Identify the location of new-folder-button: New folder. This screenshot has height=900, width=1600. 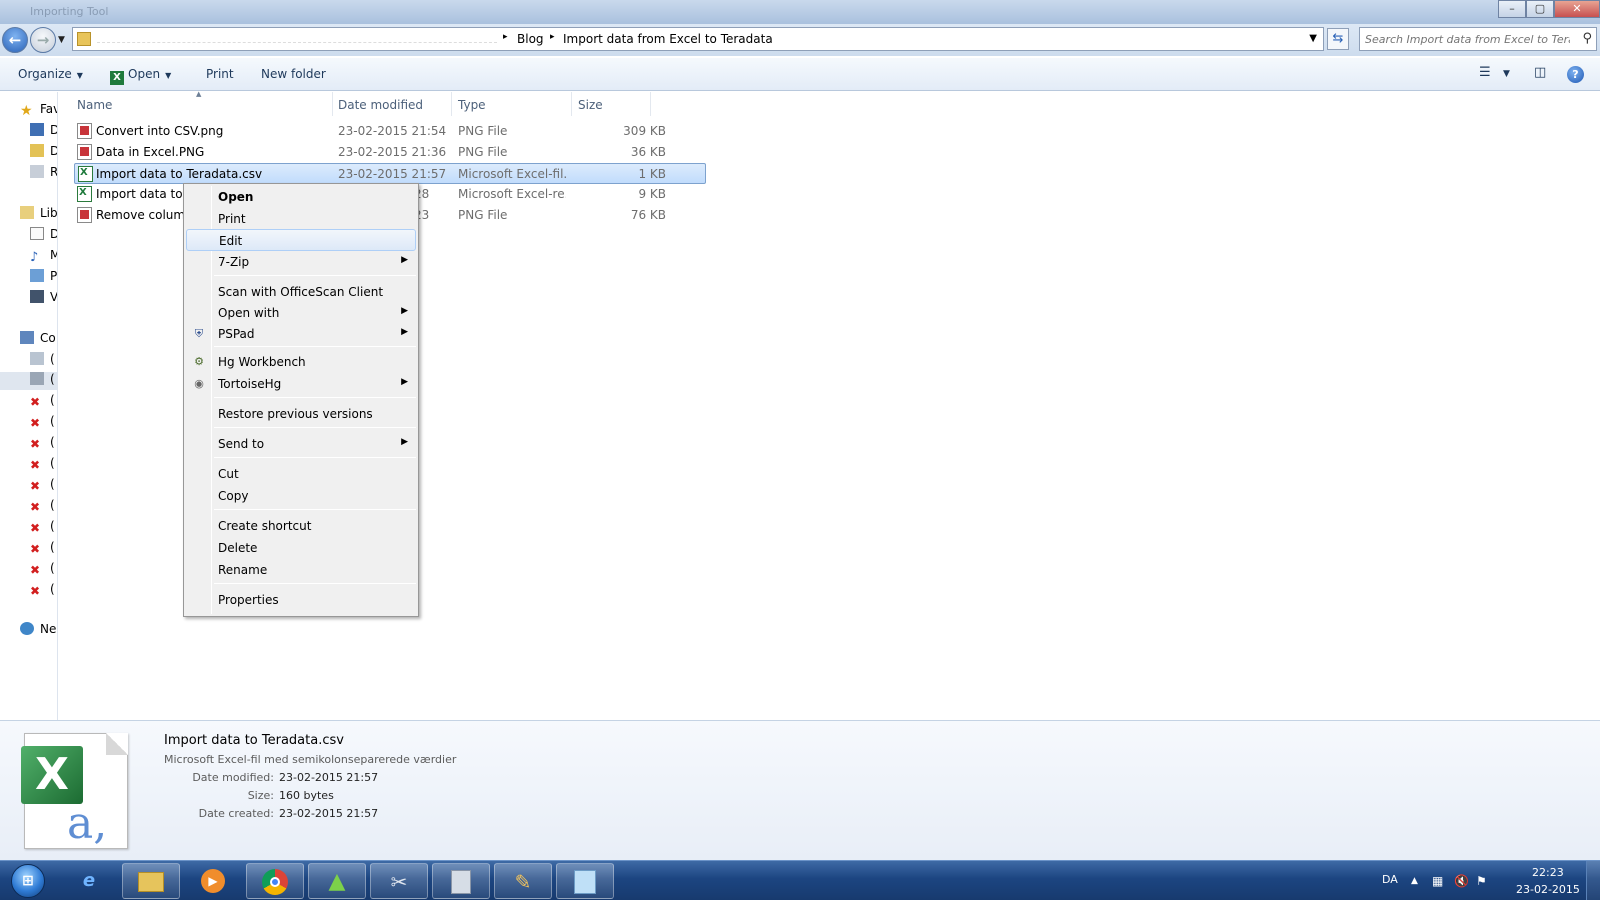
(293, 74).